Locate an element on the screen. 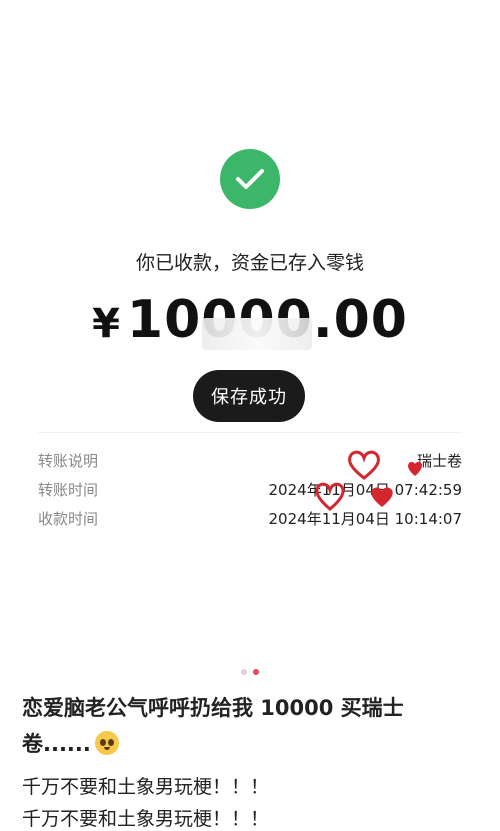  detail-value: 2024年11月04日 07:42:59 is located at coordinates (365, 489).